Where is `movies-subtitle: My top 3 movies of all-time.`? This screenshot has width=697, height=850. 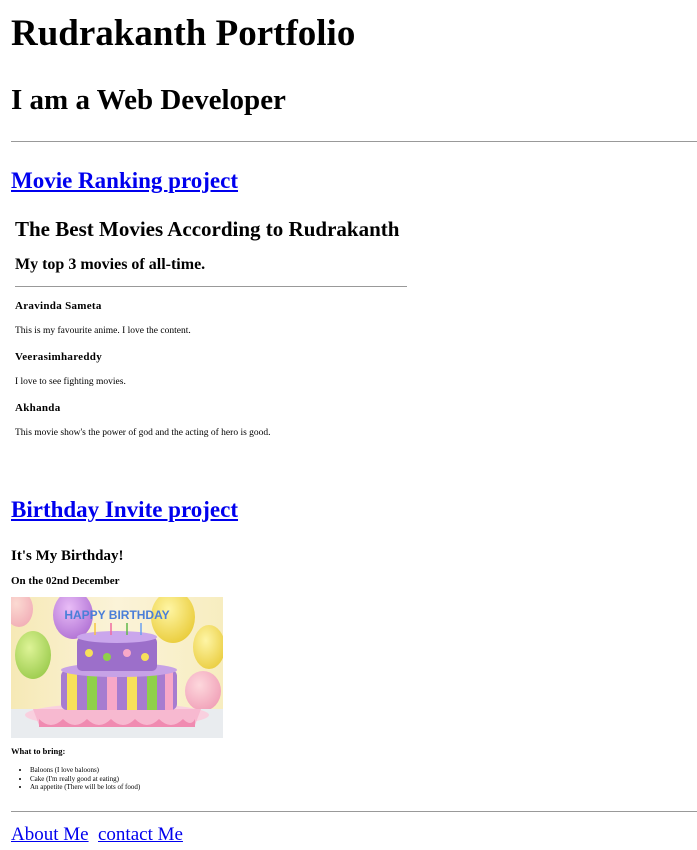 movies-subtitle: My top 3 movies of all-time. is located at coordinates (110, 264).